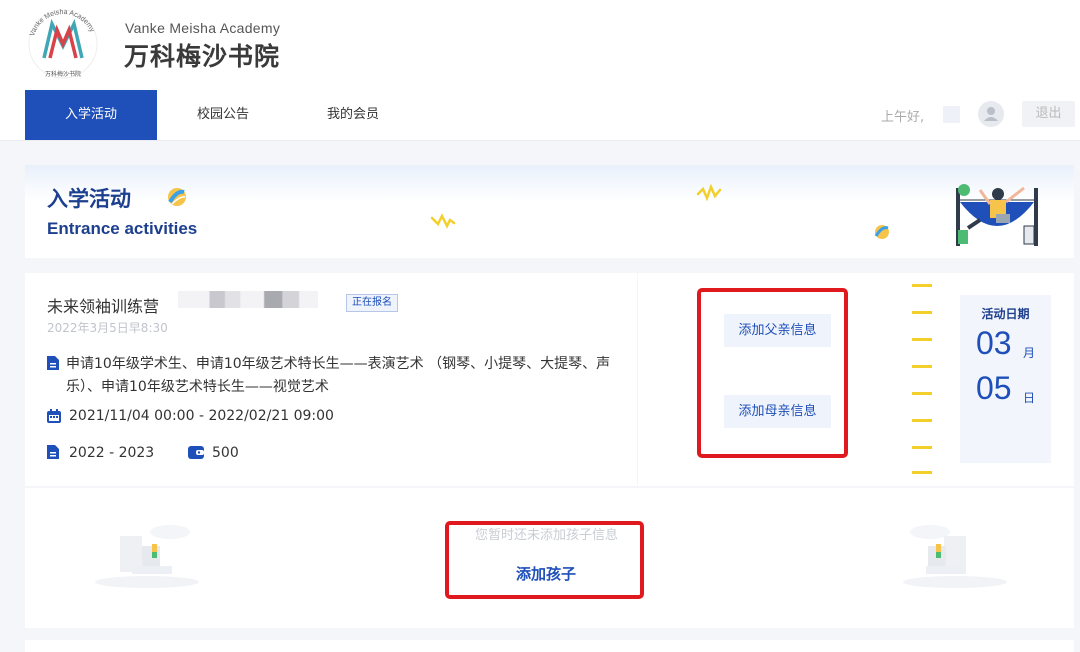 This screenshot has width=1080, height=652. What do you see at coordinates (225, 453) in the screenshot?
I see `activity-price: 500` at bounding box center [225, 453].